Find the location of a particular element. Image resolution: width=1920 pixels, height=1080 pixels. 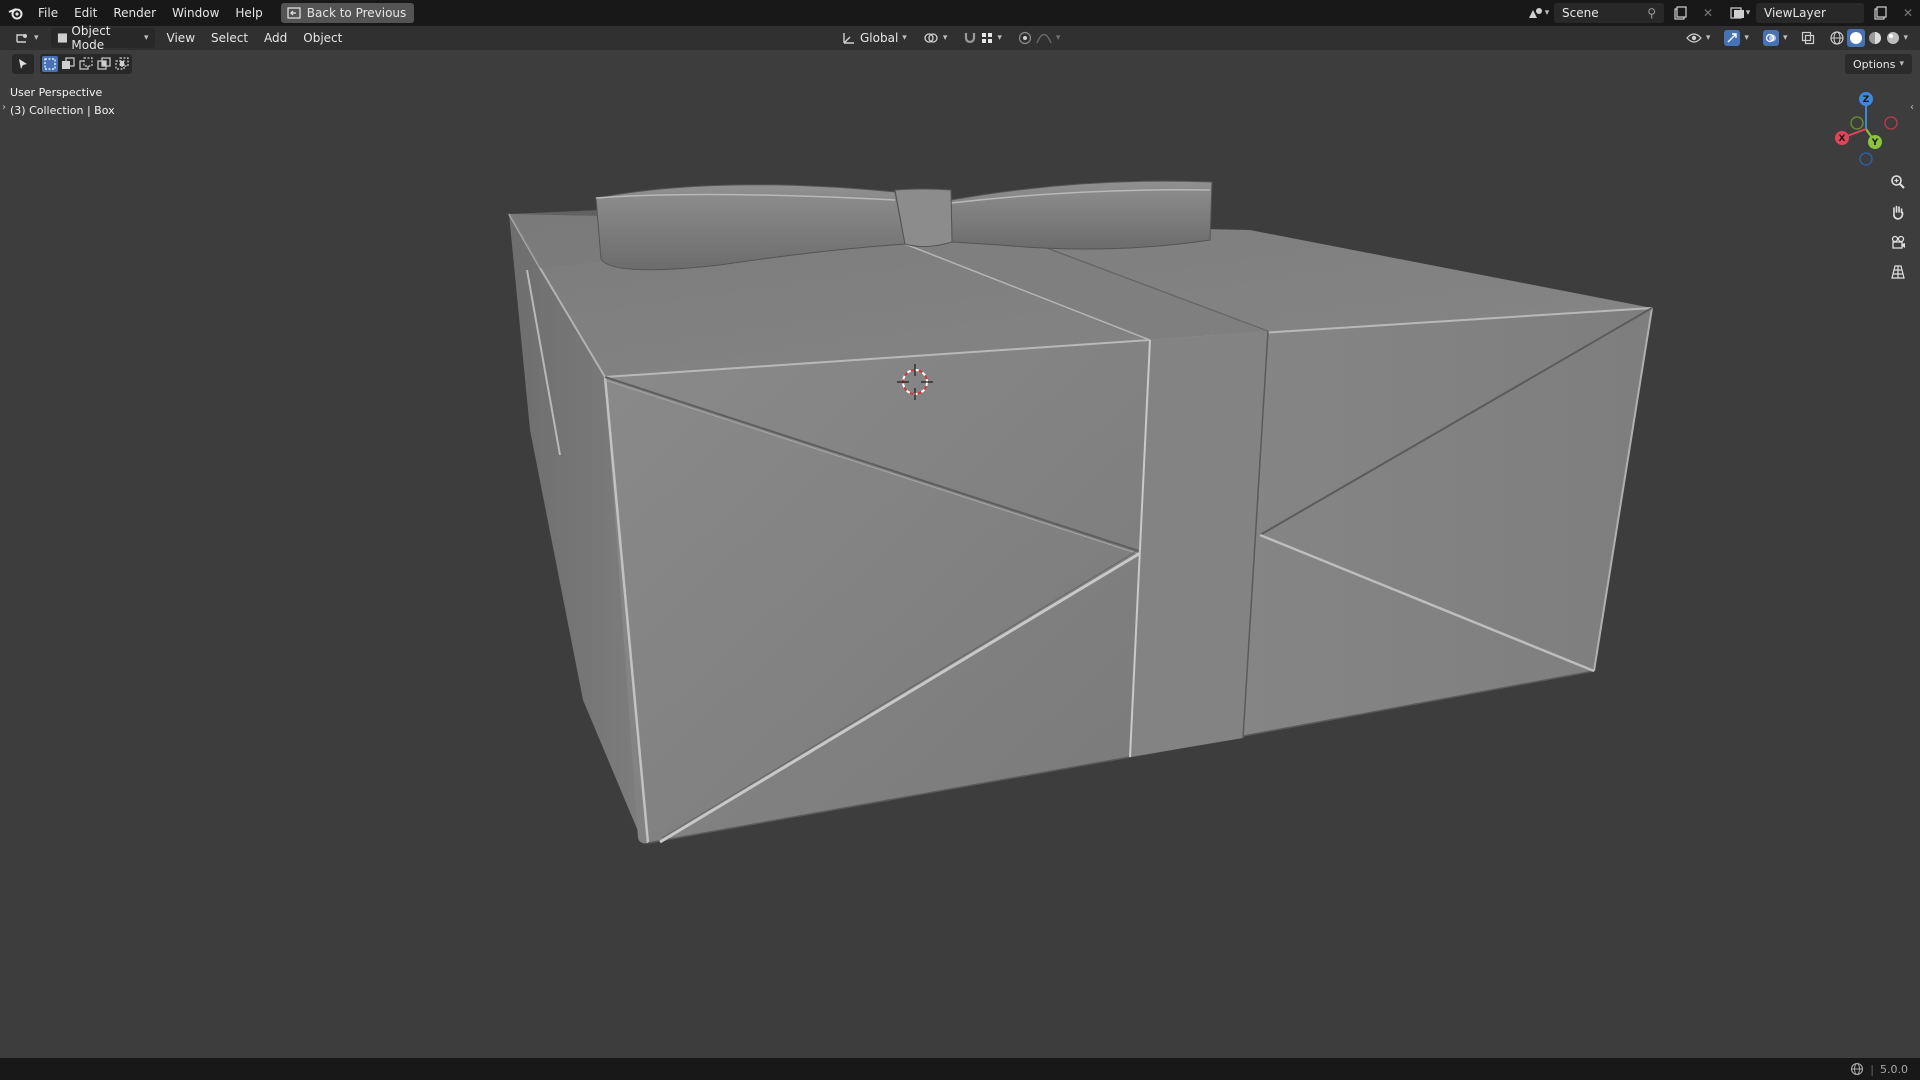

scene-name: Scene is located at coordinates (1580, 13).